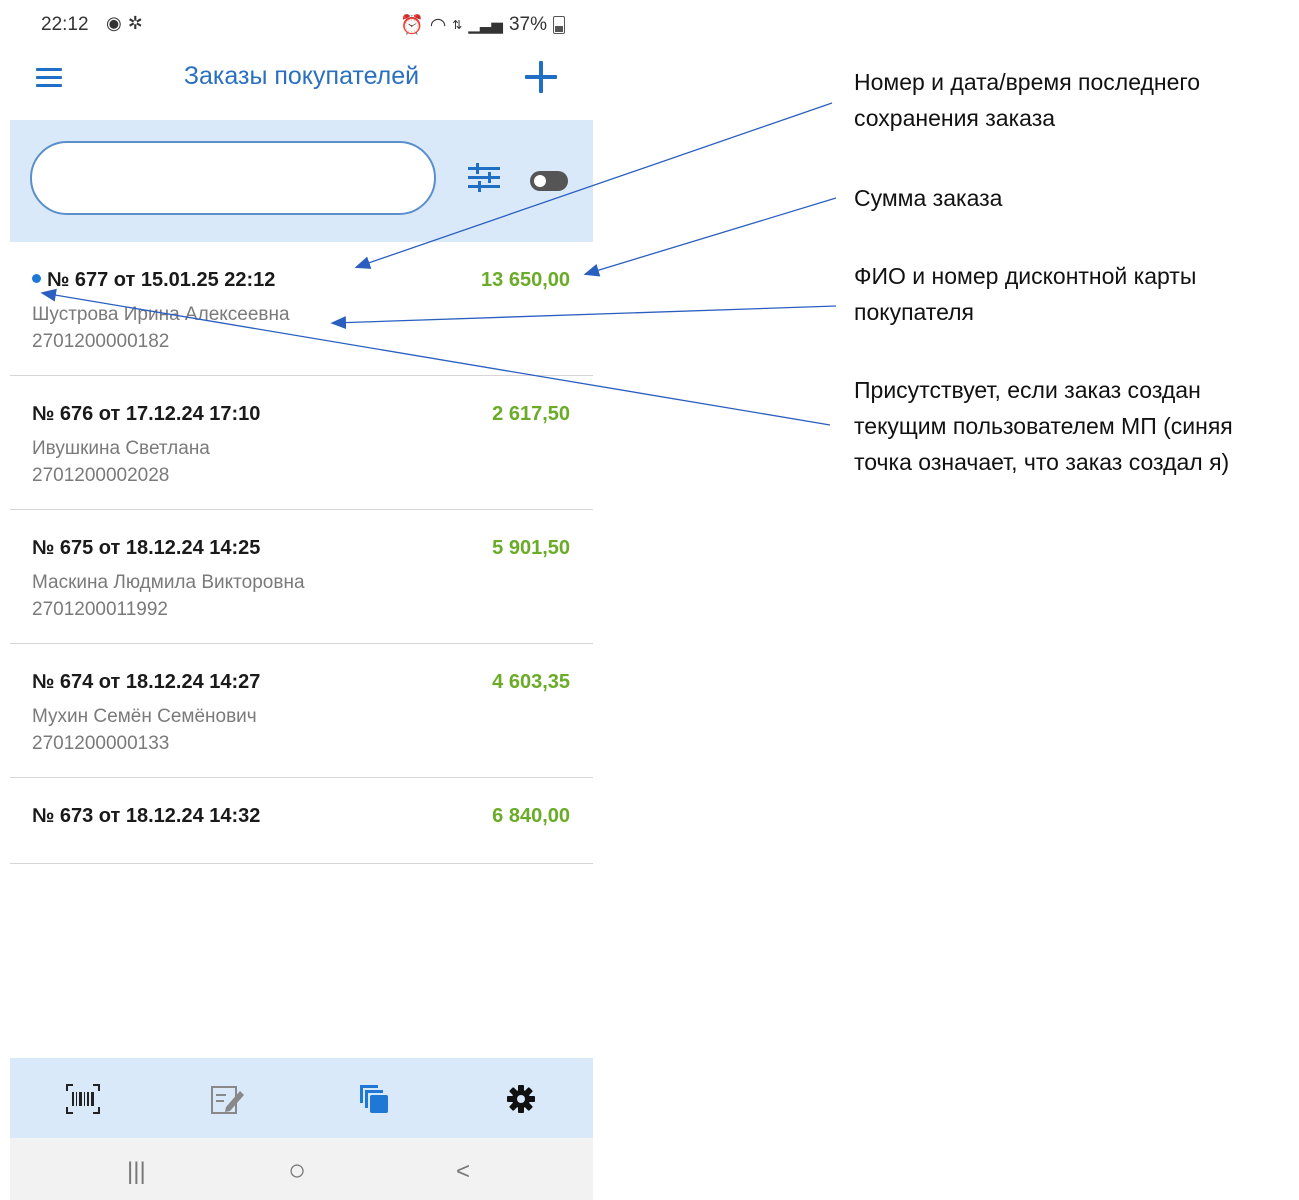  Describe the element at coordinates (233, 178) in the screenshot. I see `search-input` at that location.